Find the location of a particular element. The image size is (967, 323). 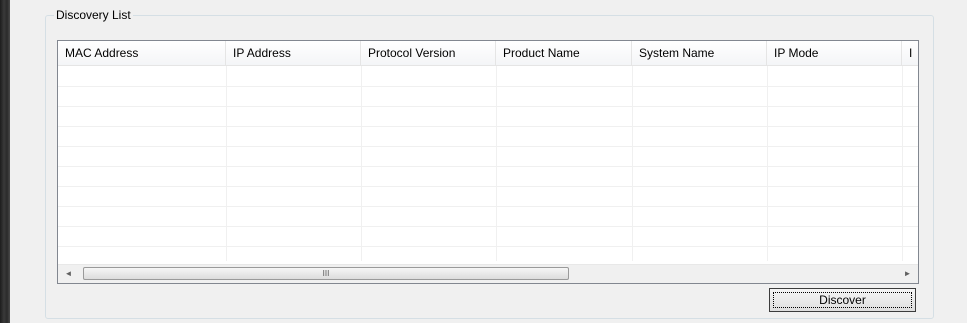

window-edge is located at coordinates (5, 161).